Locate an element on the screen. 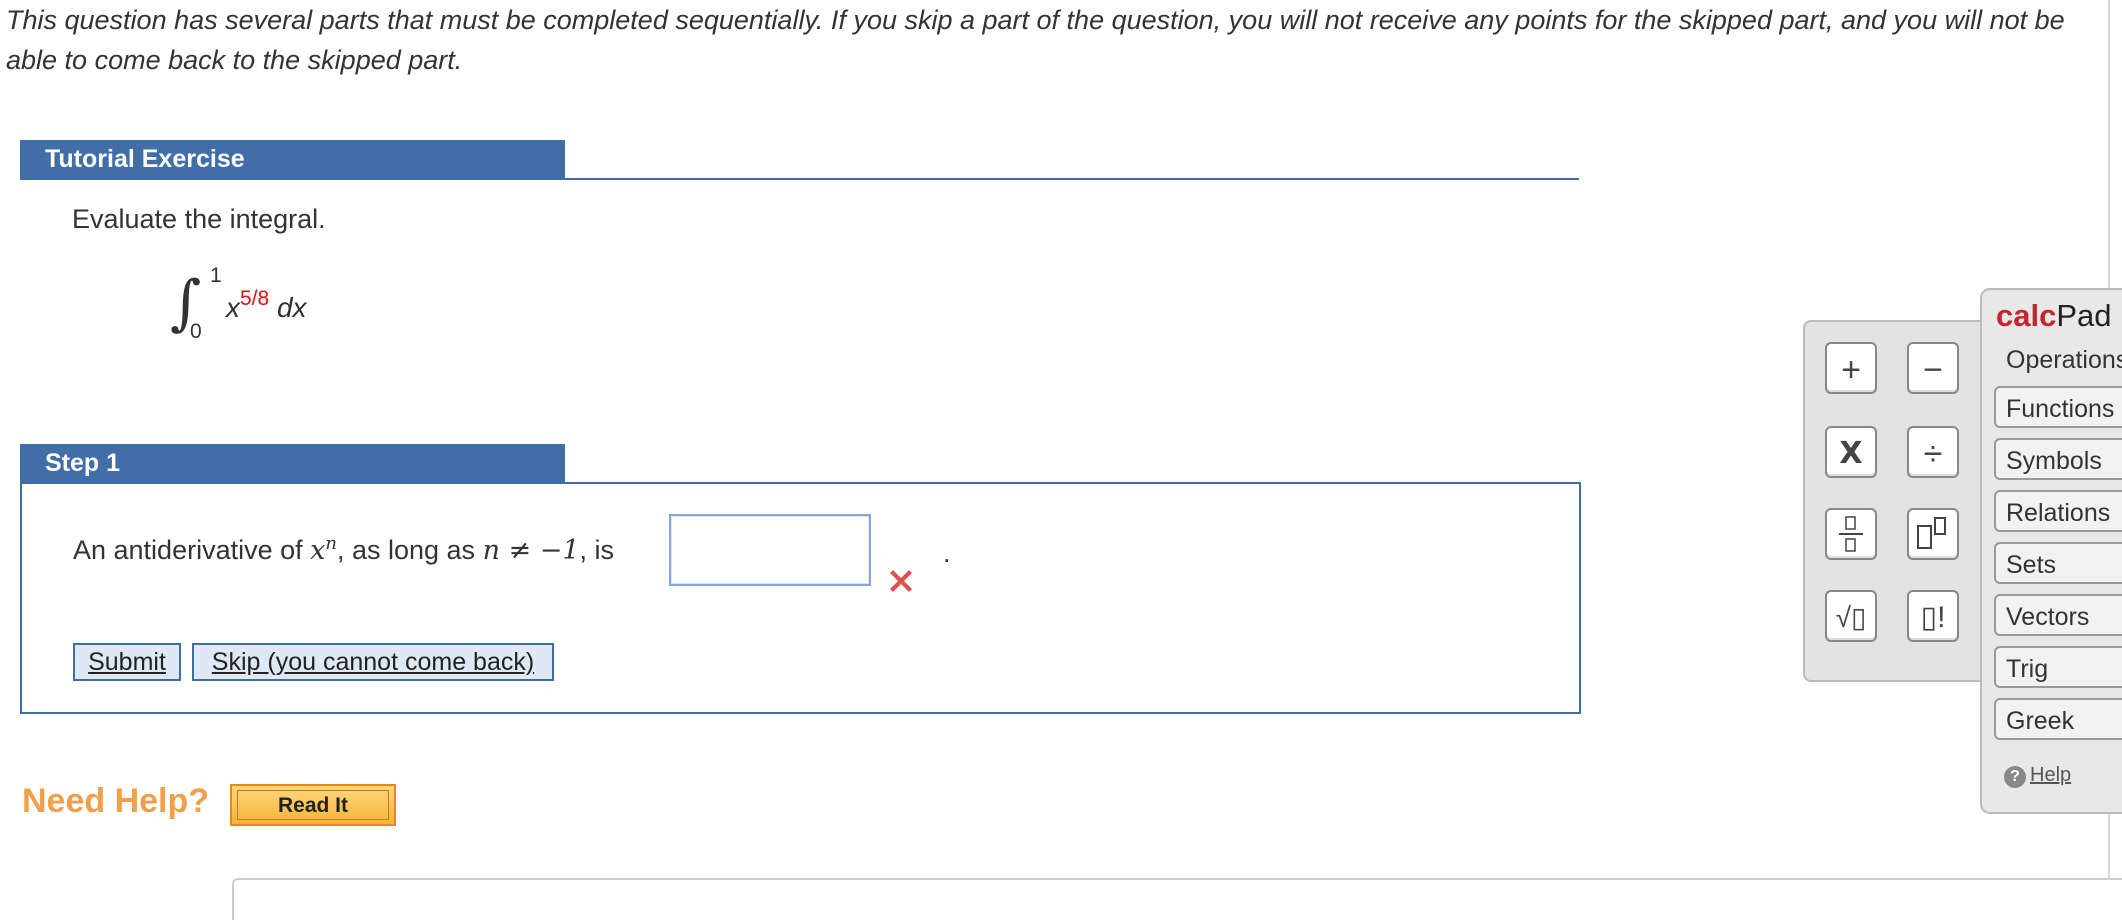 Image resolution: width=2122 pixels, height=920 pixels. tab-greek: Greek is located at coordinates (2058, 719).